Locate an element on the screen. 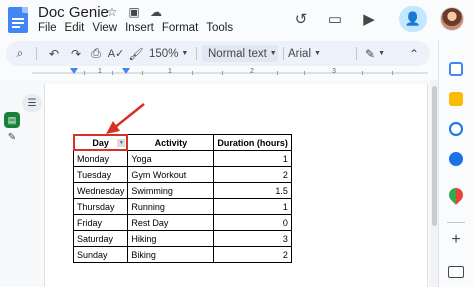 The image size is (474, 287). menu-bar: File Edit View Insert Format Tools is located at coordinates (135, 28).